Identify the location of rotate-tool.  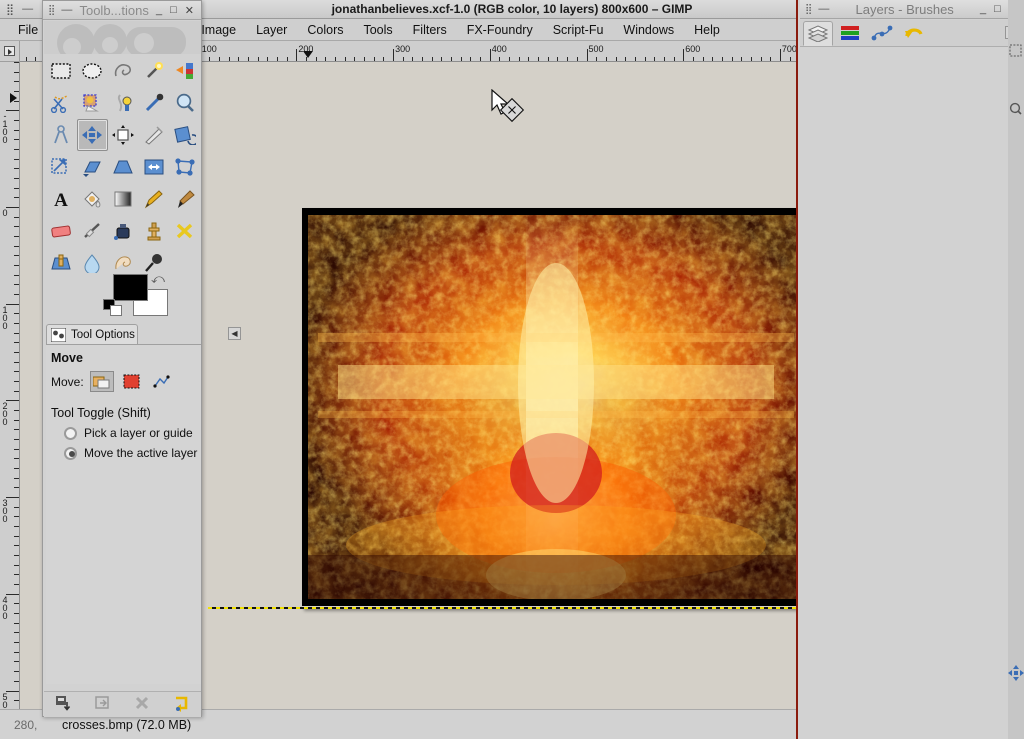
(184, 135).